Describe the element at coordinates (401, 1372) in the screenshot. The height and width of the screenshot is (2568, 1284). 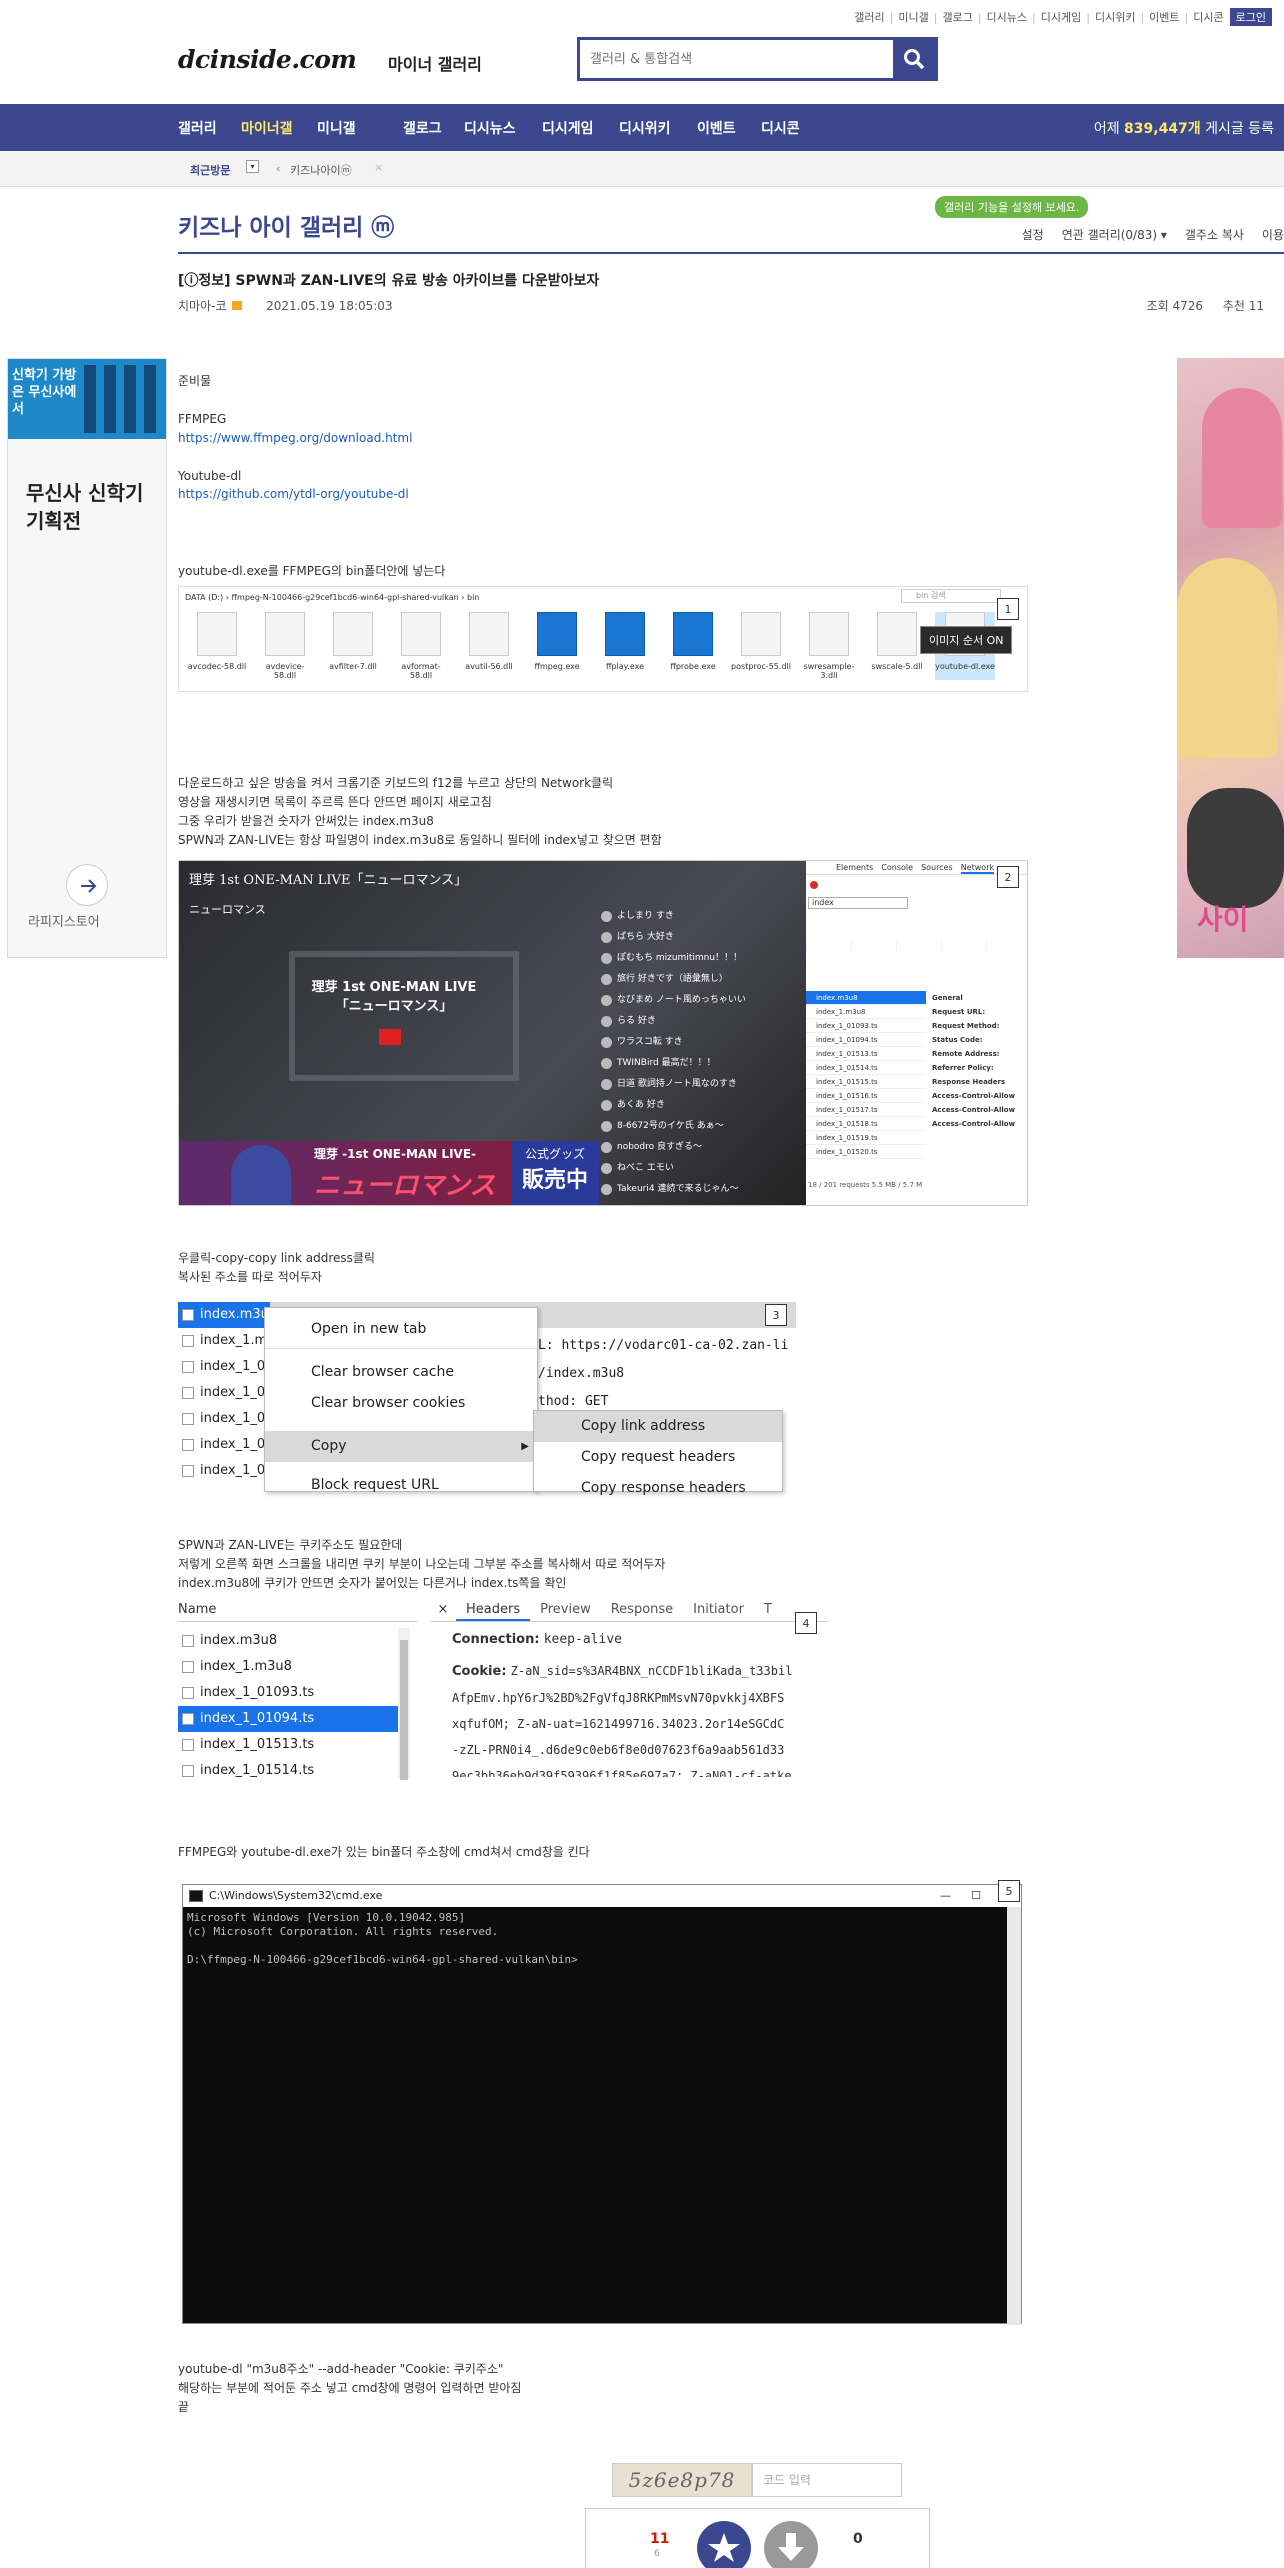
I see `menu-clear-cache: Clear browser cache` at that location.